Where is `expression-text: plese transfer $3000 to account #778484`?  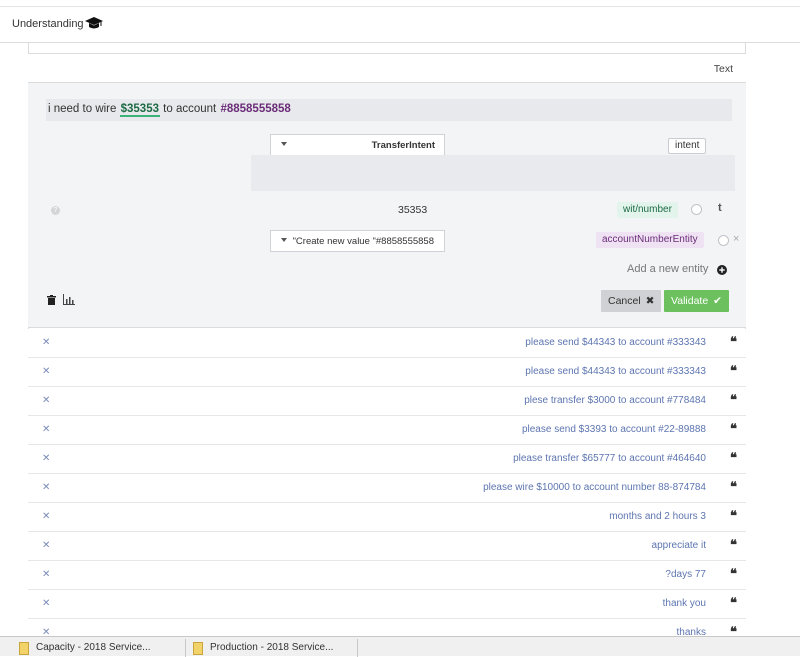 expression-text: plese transfer $3000 to account #778484 is located at coordinates (615, 400).